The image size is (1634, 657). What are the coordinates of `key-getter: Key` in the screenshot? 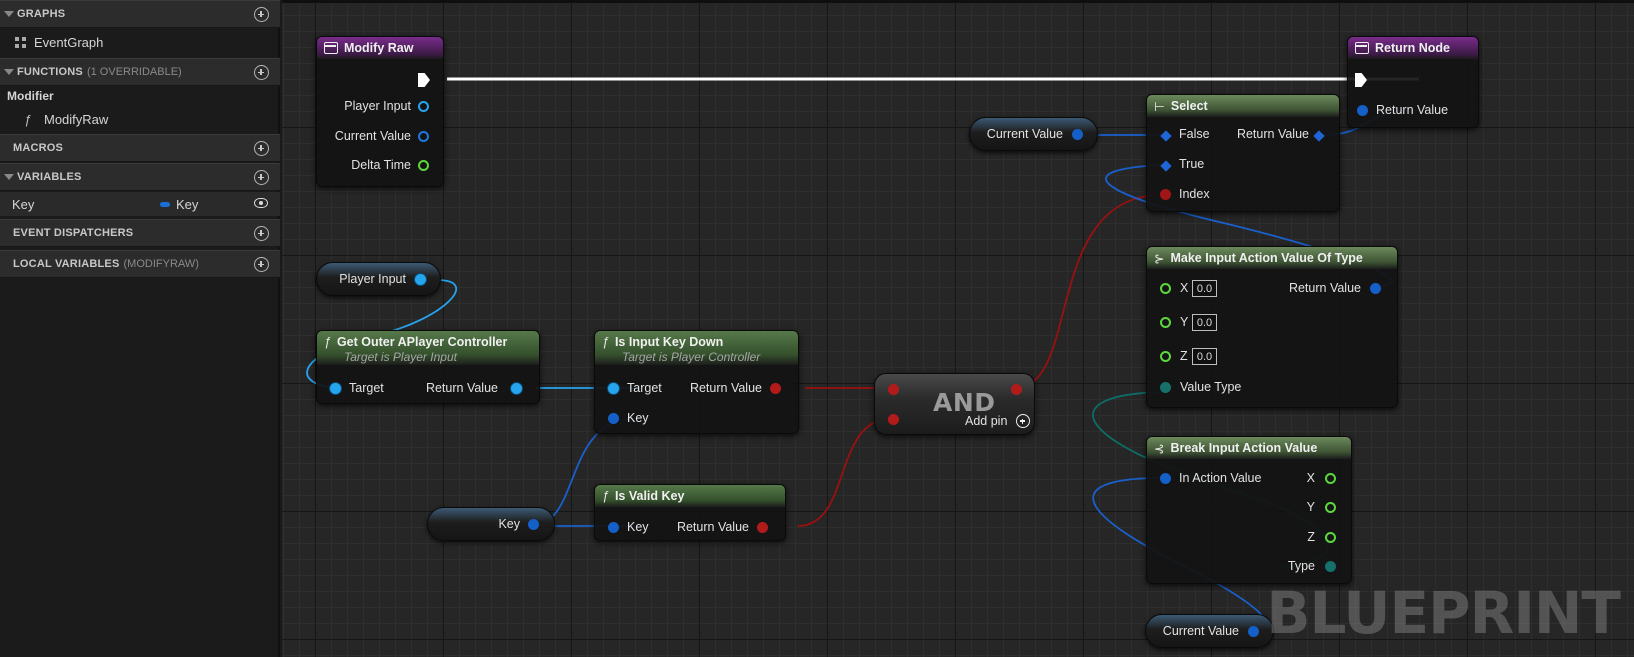 It's located at (491, 524).